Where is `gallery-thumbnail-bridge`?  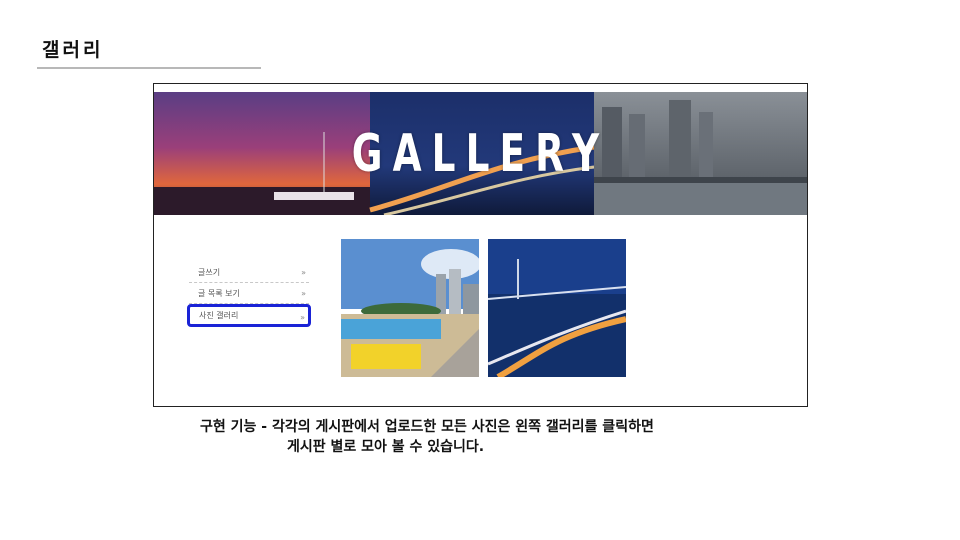
gallery-thumbnail-bridge is located at coordinates (557, 308).